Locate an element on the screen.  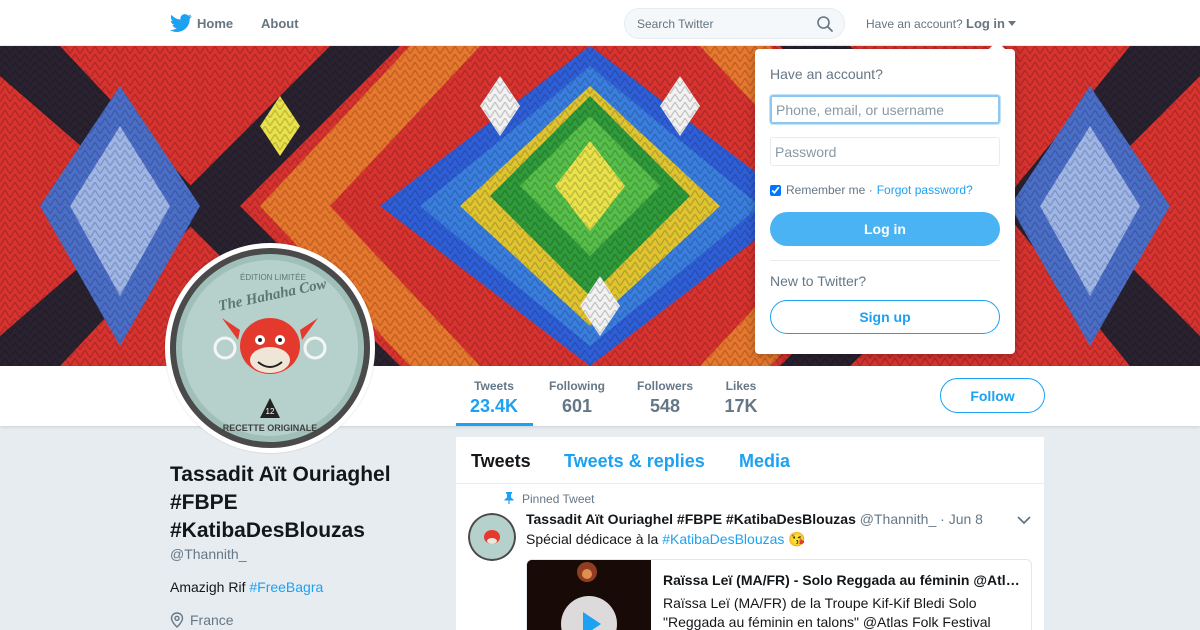
bio-hashtag-link: #FreeBagra is located at coordinates (286, 587).